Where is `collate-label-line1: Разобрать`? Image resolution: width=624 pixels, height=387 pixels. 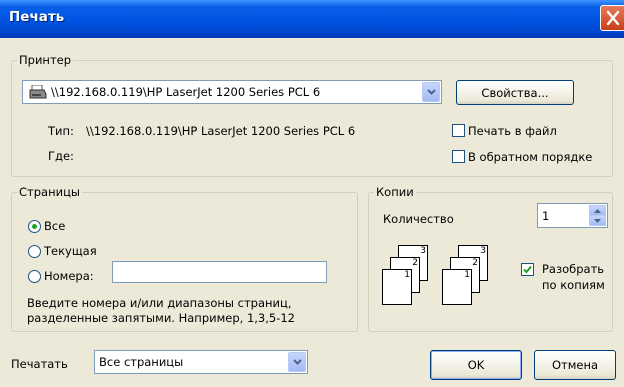
collate-label-line1: Разобрать is located at coordinates (573, 269).